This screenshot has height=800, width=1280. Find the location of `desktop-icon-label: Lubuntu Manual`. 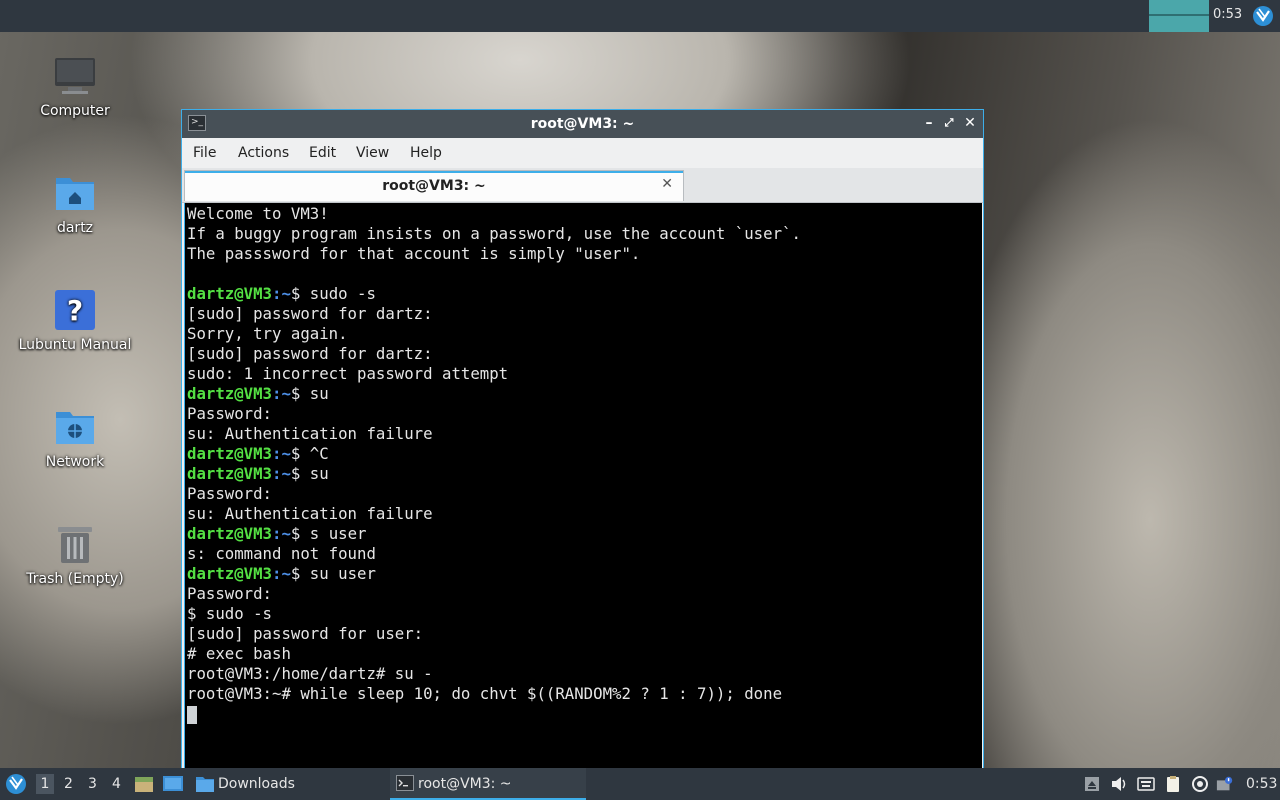

desktop-icon-label: Lubuntu Manual is located at coordinates (75, 345).